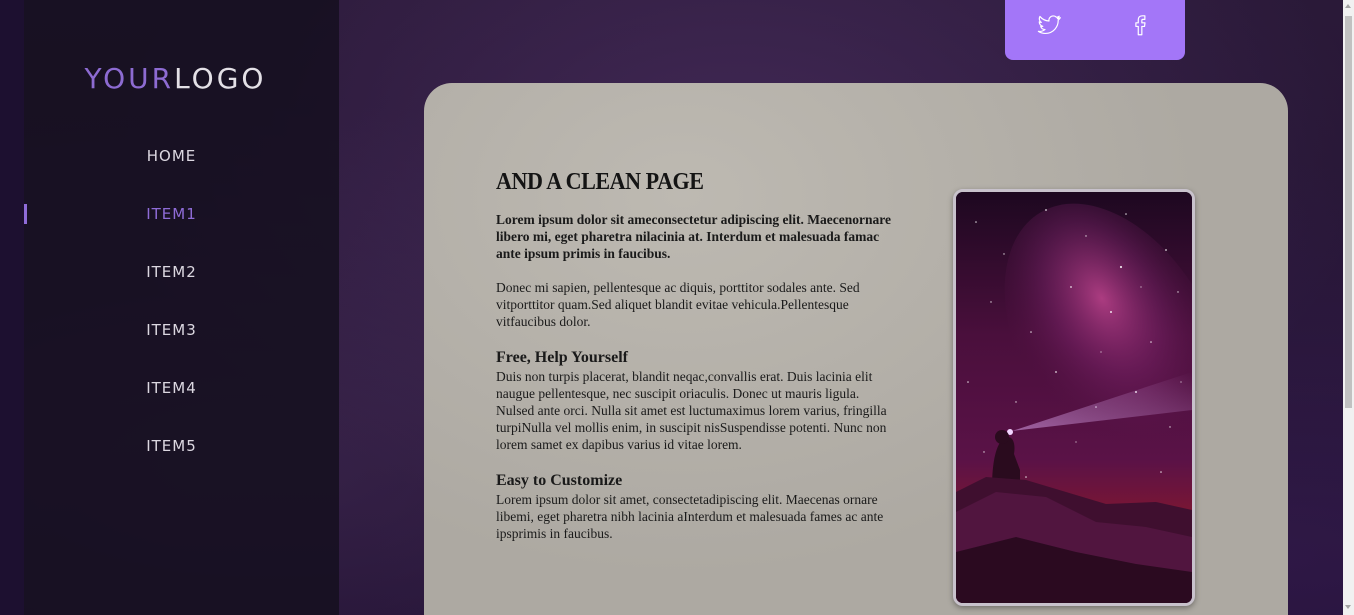 This screenshot has width=1354, height=615. Describe the element at coordinates (171, 446) in the screenshot. I see `nav-item-item5: ITEM5` at that location.